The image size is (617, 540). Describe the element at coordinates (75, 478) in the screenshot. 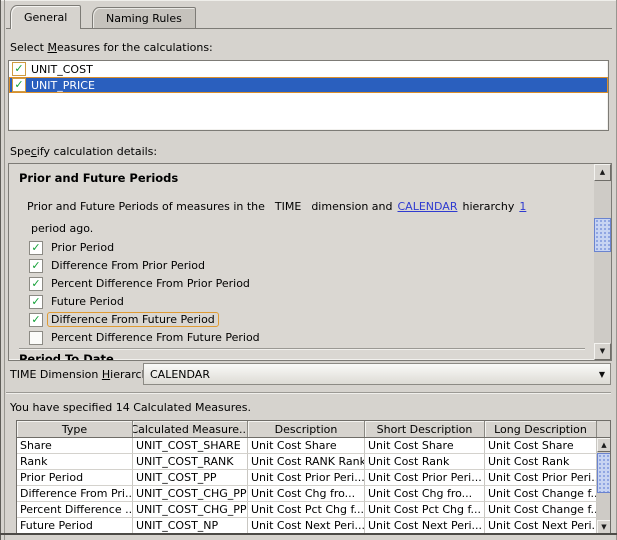

I see `cell-type: Prior Period` at that location.